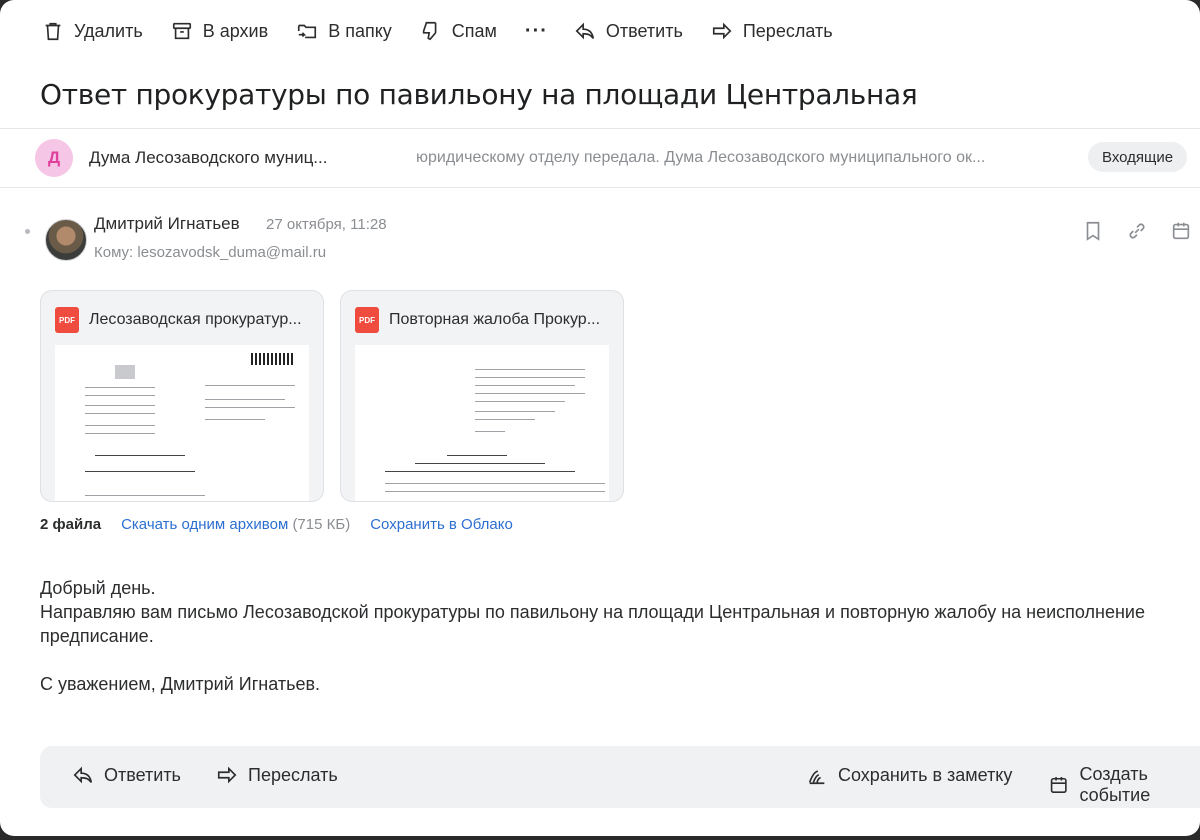 This screenshot has height=840, width=1200. Describe the element at coordinates (816, 777) in the screenshot. I see `note-icon` at that location.